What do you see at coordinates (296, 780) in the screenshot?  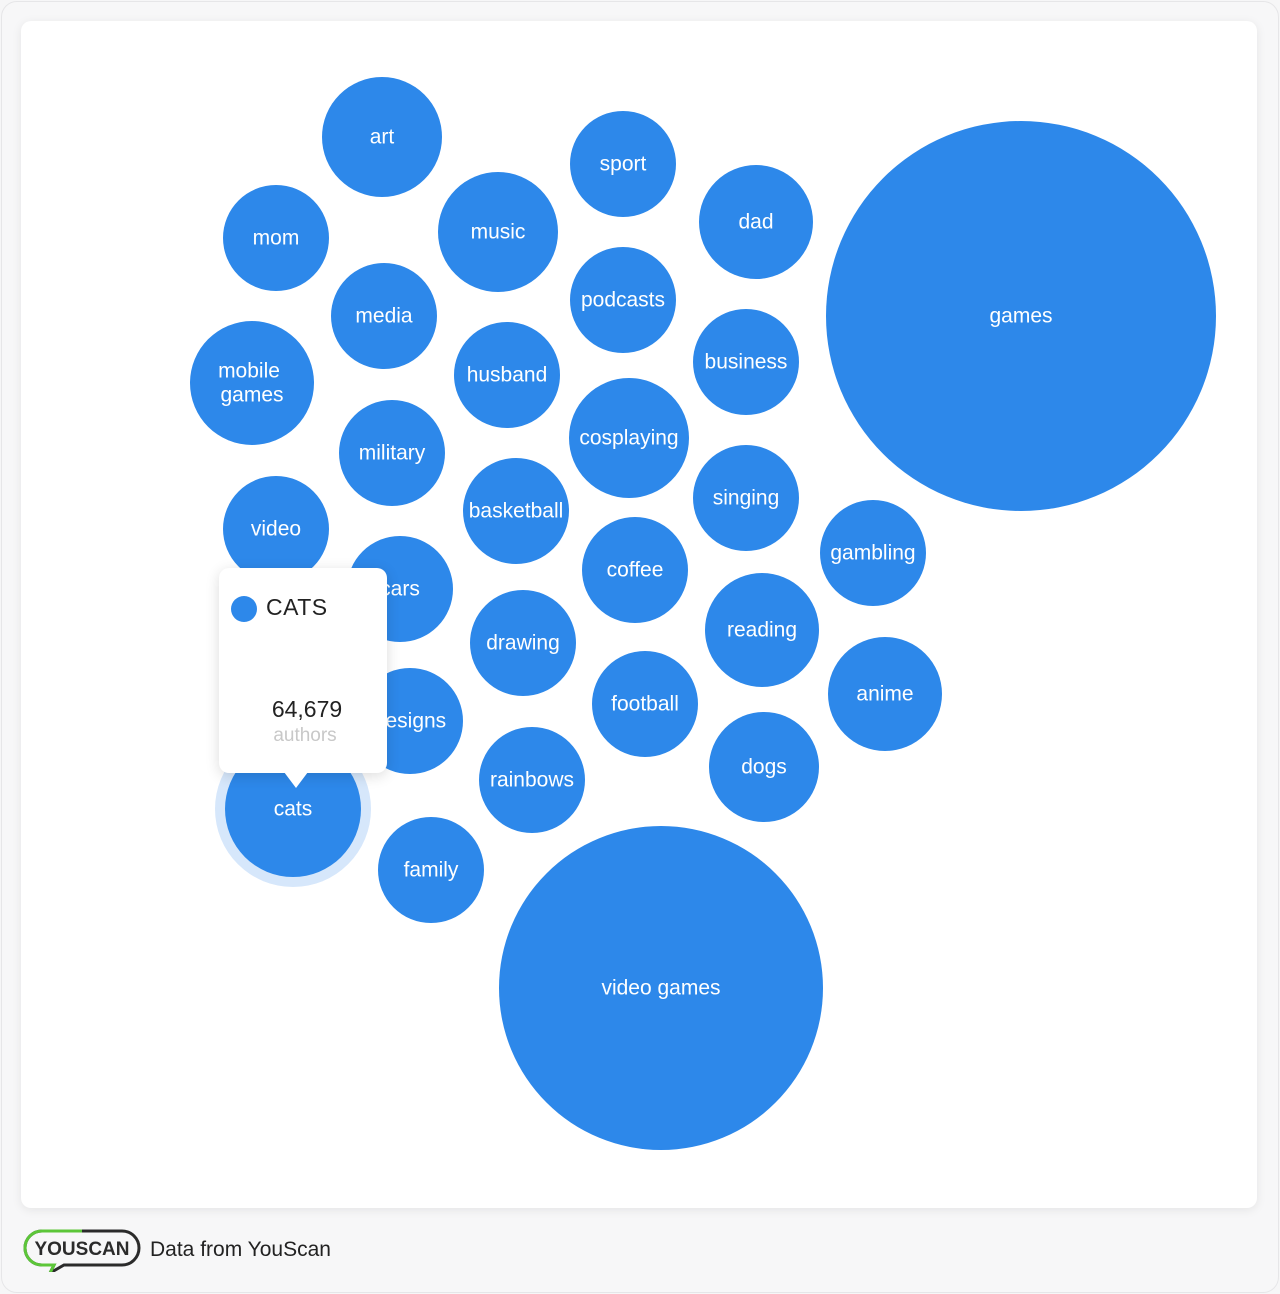 I see `tooltip-arrow` at bounding box center [296, 780].